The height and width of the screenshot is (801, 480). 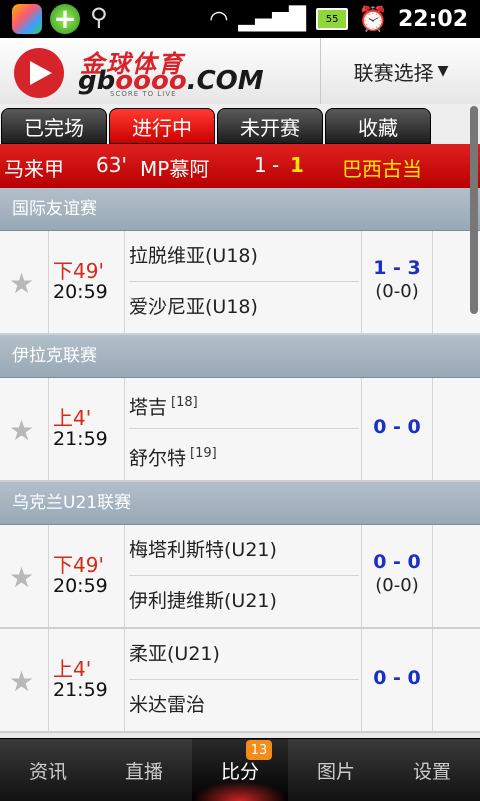 I want to click on bottom-nav: 资讯 直播 比分 图片 设置 13, so click(x=240, y=769).